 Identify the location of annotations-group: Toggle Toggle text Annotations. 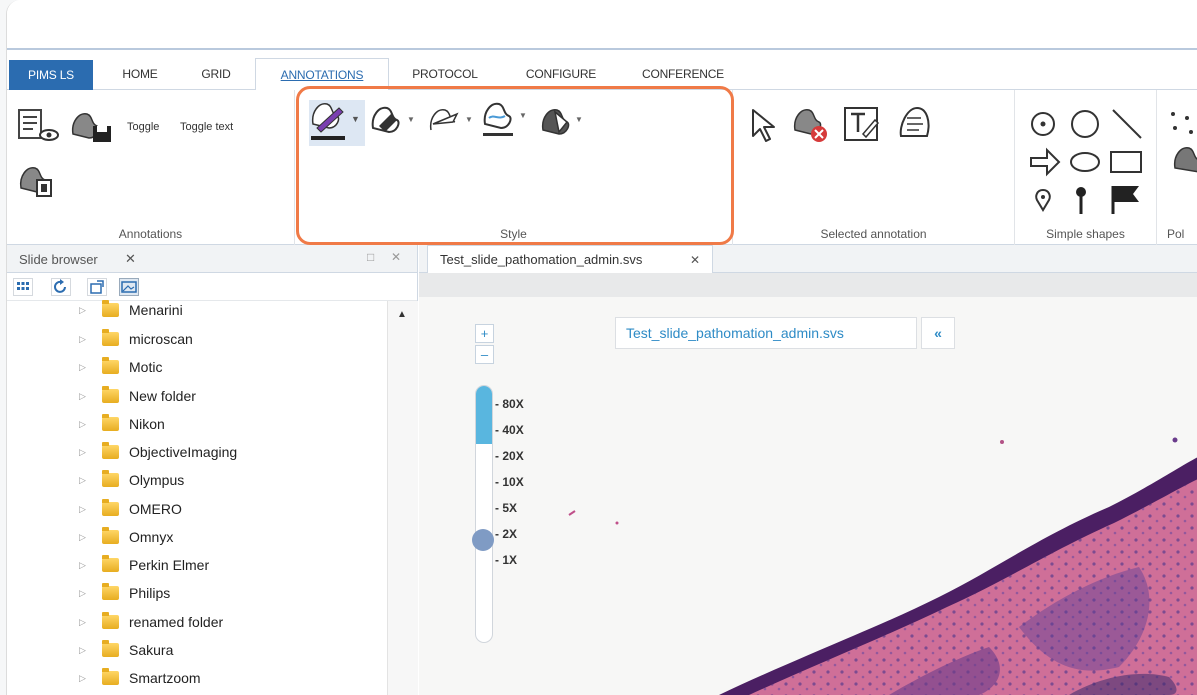
(151, 167).